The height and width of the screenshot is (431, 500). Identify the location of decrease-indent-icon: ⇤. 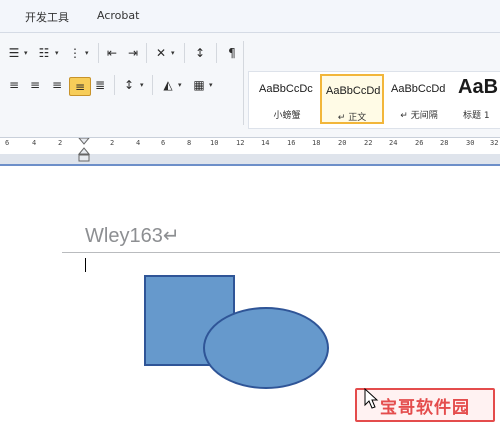
(112, 53).